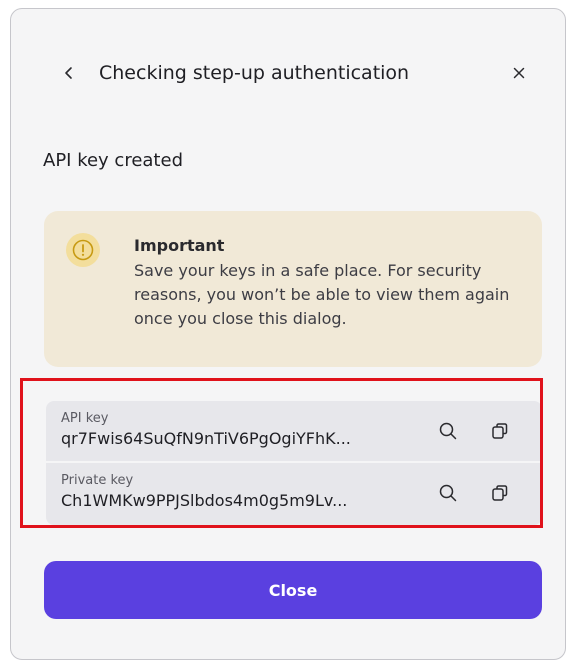 The image size is (572, 660). What do you see at coordinates (83, 250) in the screenshot?
I see `warning-circle-icon` at bounding box center [83, 250].